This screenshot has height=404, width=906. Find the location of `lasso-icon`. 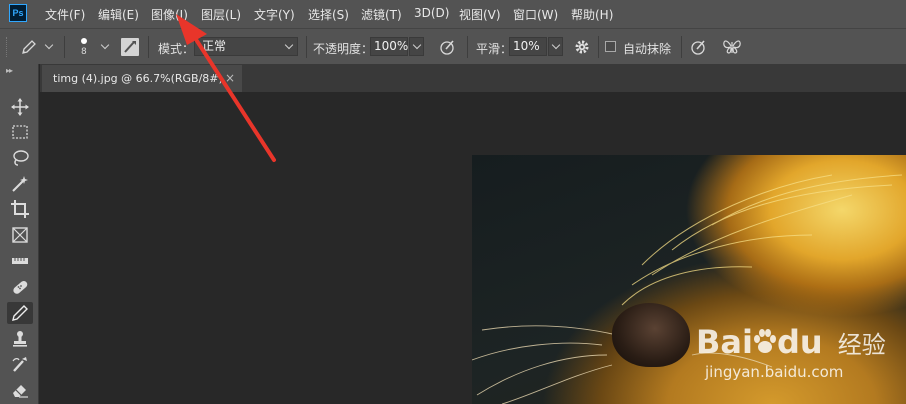

lasso-icon is located at coordinates (21, 158).